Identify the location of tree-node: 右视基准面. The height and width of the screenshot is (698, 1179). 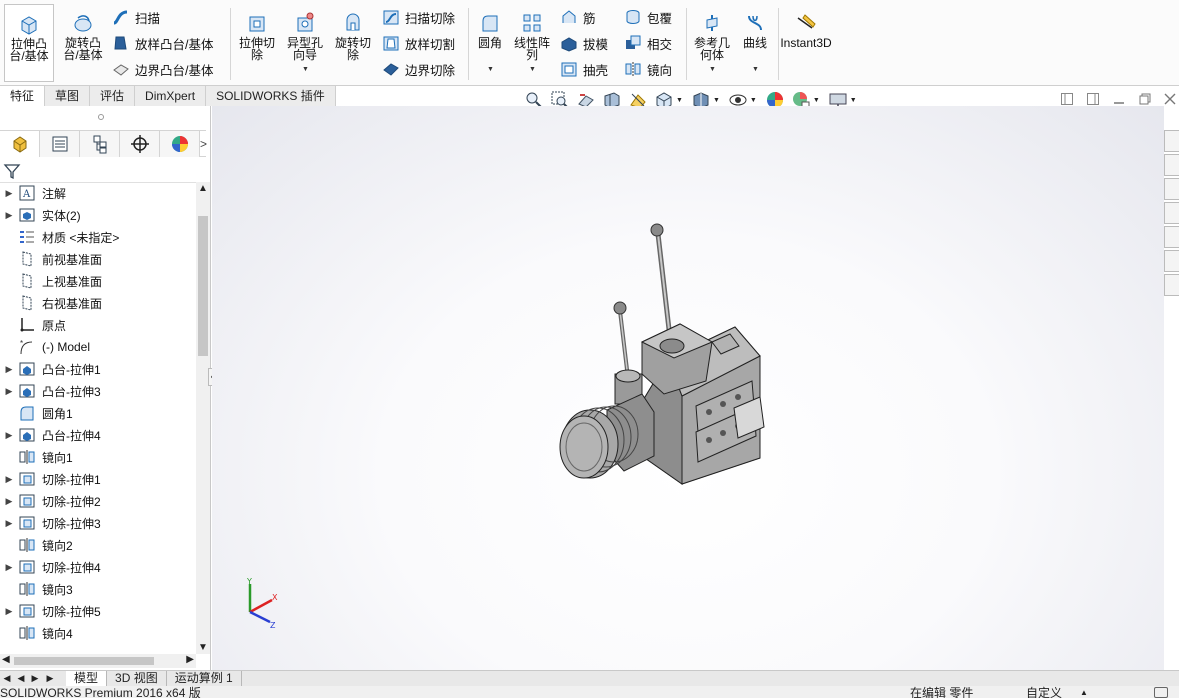
(98, 303).